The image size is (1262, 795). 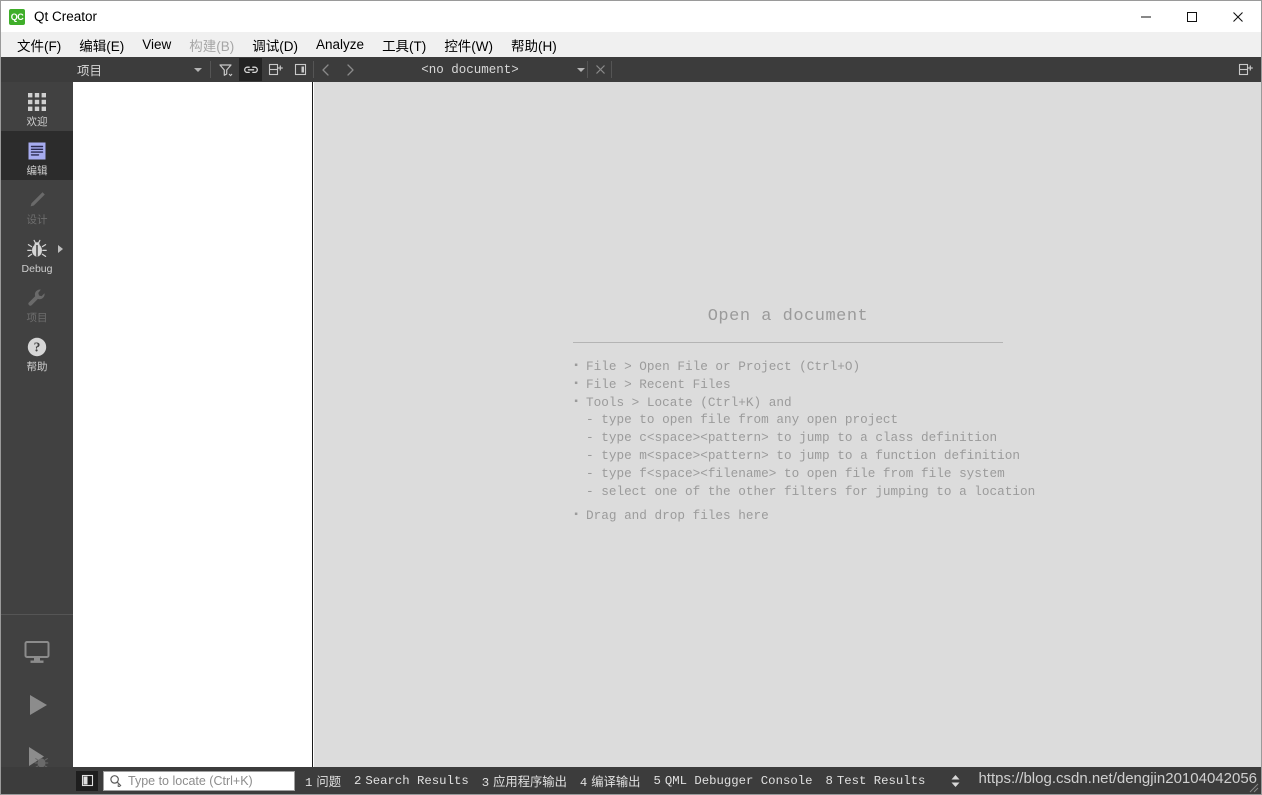 What do you see at coordinates (534, 45) in the screenshot?
I see `menu-help: 帮助(H)` at bounding box center [534, 45].